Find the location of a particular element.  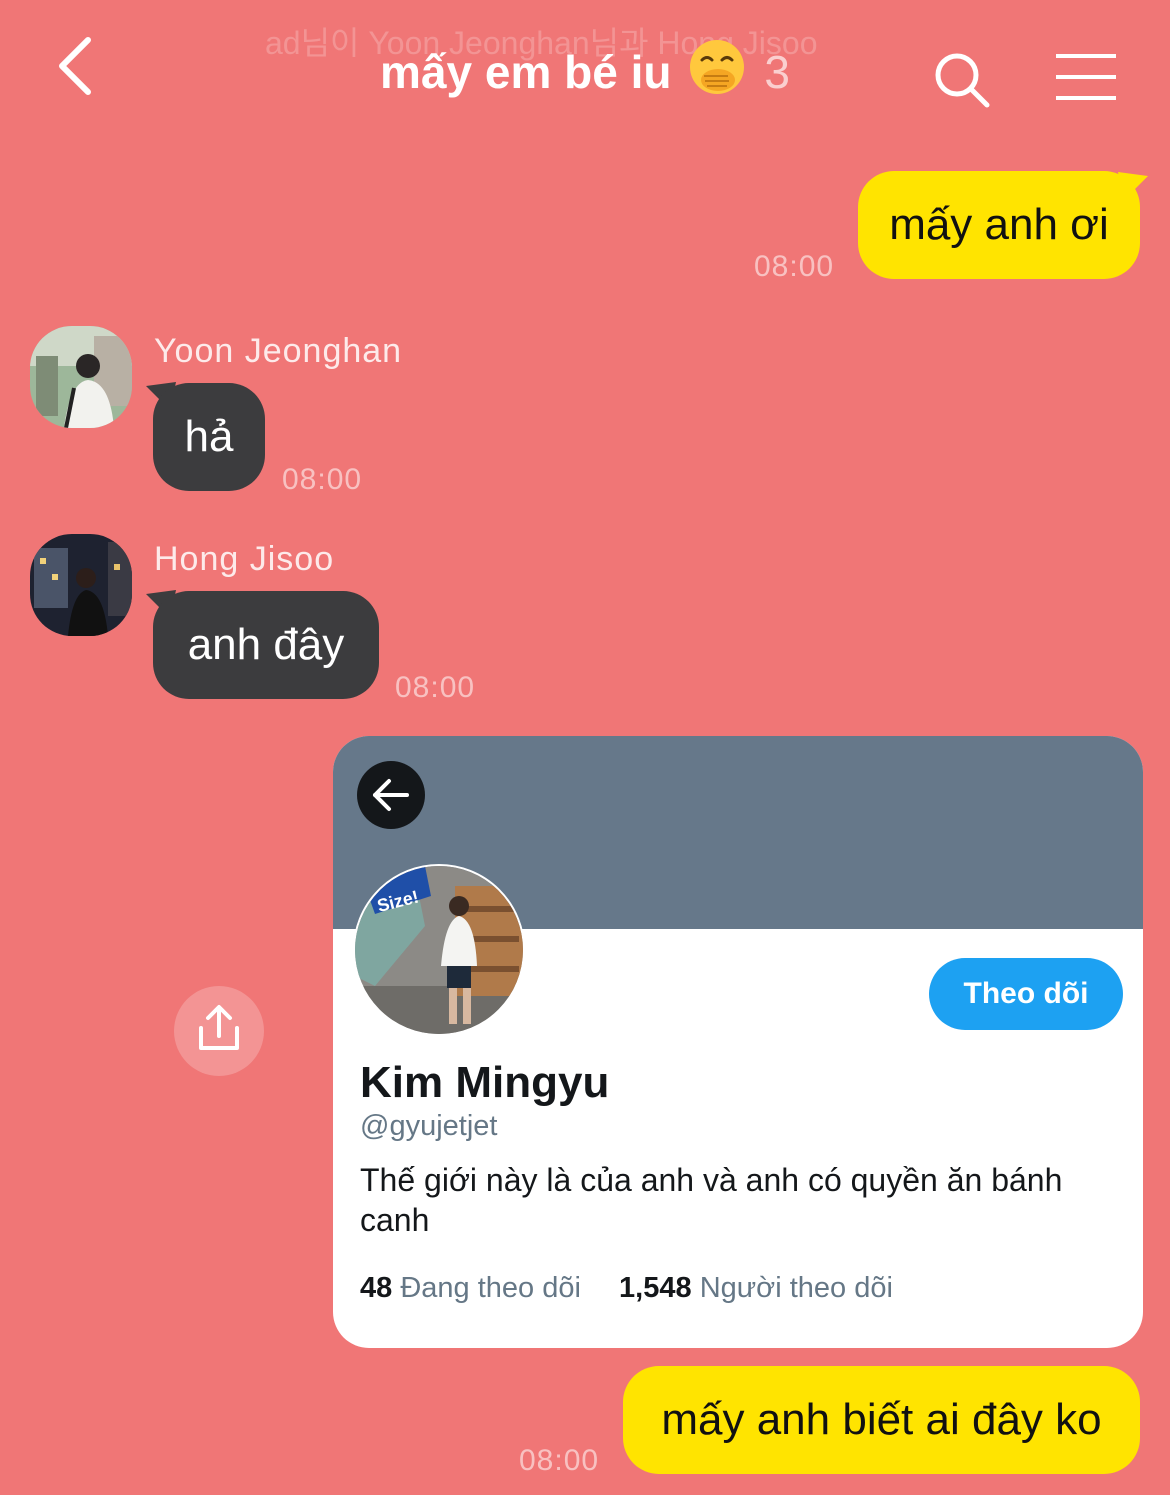

followers-count: 1,548 is located at coordinates (655, 1288).